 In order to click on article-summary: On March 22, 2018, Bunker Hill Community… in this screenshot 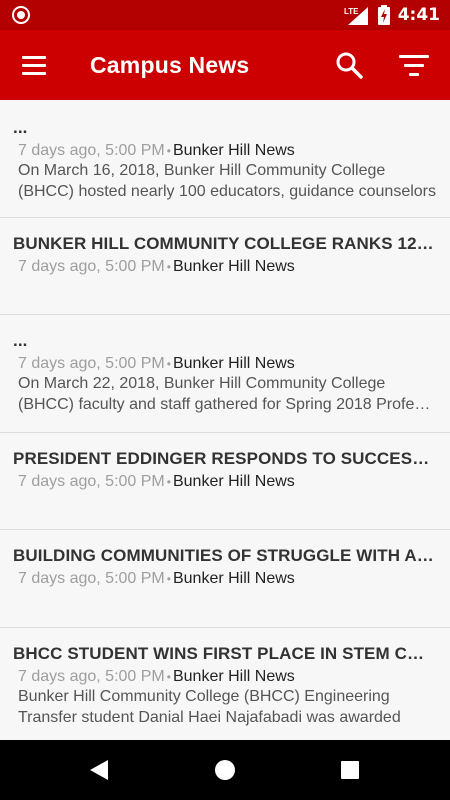, I will do `click(227, 394)`.